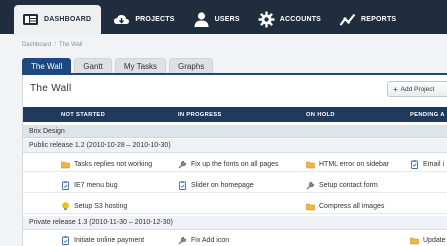  I want to click on task-title: Initiate online payment, so click(109, 240).